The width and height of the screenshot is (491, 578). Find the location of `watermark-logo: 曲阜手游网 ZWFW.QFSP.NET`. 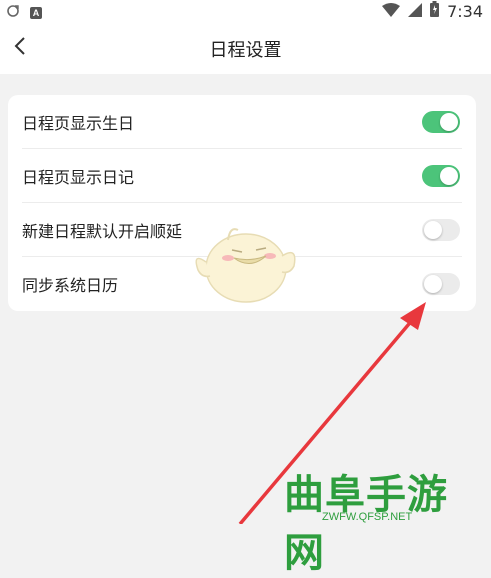

watermark-logo: 曲阜手游网 ZWFW.QFSP.NET is located at coordinates (383, 519).